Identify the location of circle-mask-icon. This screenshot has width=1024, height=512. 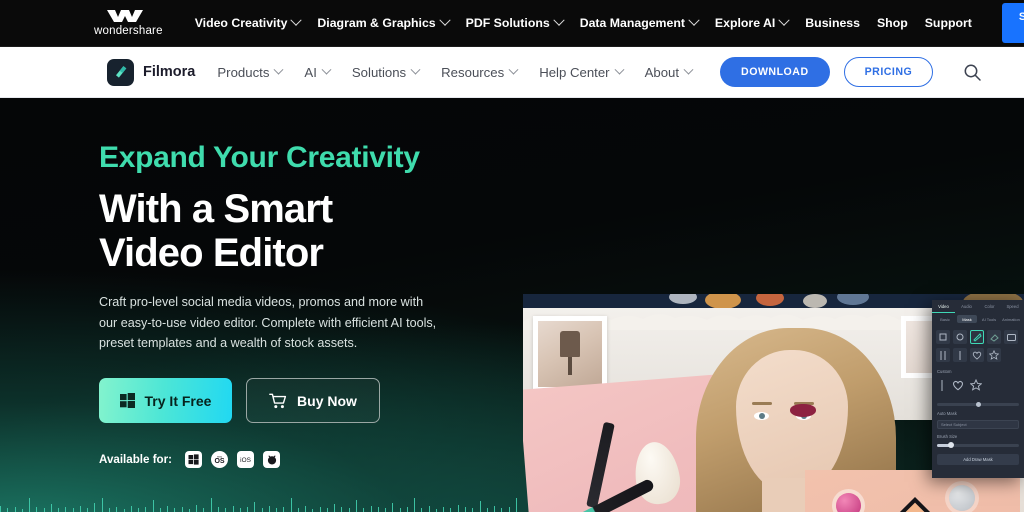
(960, 337).